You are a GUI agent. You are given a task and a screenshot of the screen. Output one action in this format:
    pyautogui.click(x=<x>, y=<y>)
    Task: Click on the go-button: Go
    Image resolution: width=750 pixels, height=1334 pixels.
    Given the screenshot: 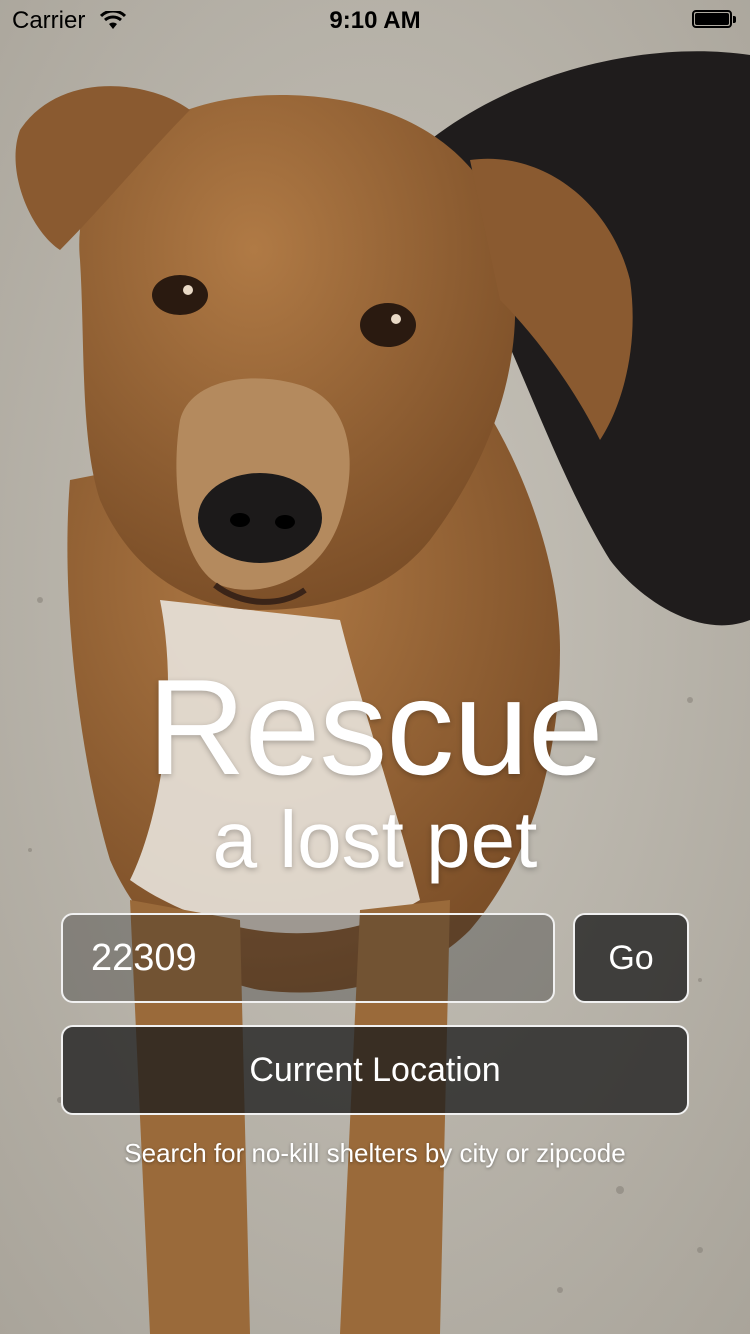 What is the action you would take?
    pyautogui.click(x=631, y=958)
    